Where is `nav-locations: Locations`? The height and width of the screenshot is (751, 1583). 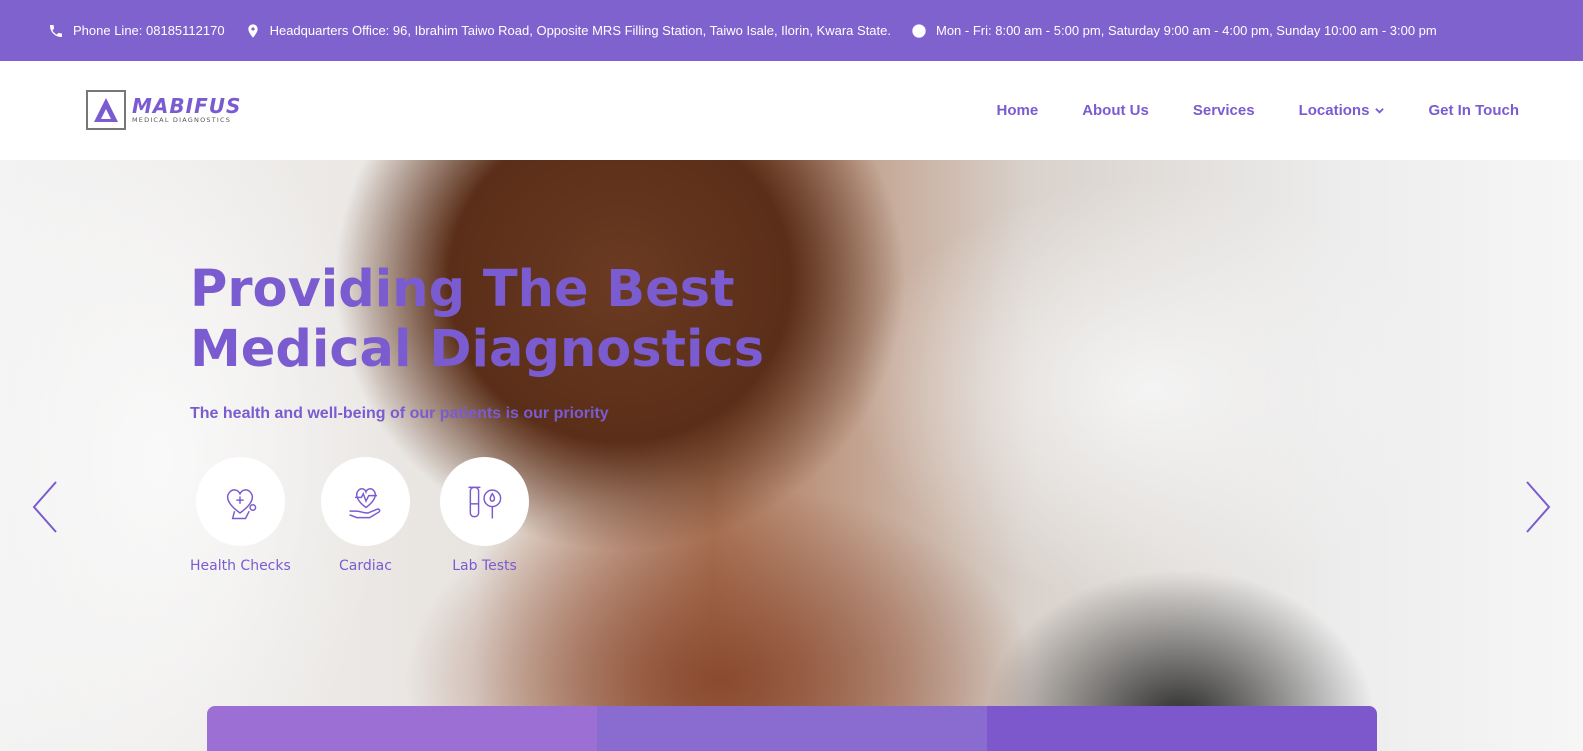
nav-locations: Locations is located at coordinates (1342, 110).